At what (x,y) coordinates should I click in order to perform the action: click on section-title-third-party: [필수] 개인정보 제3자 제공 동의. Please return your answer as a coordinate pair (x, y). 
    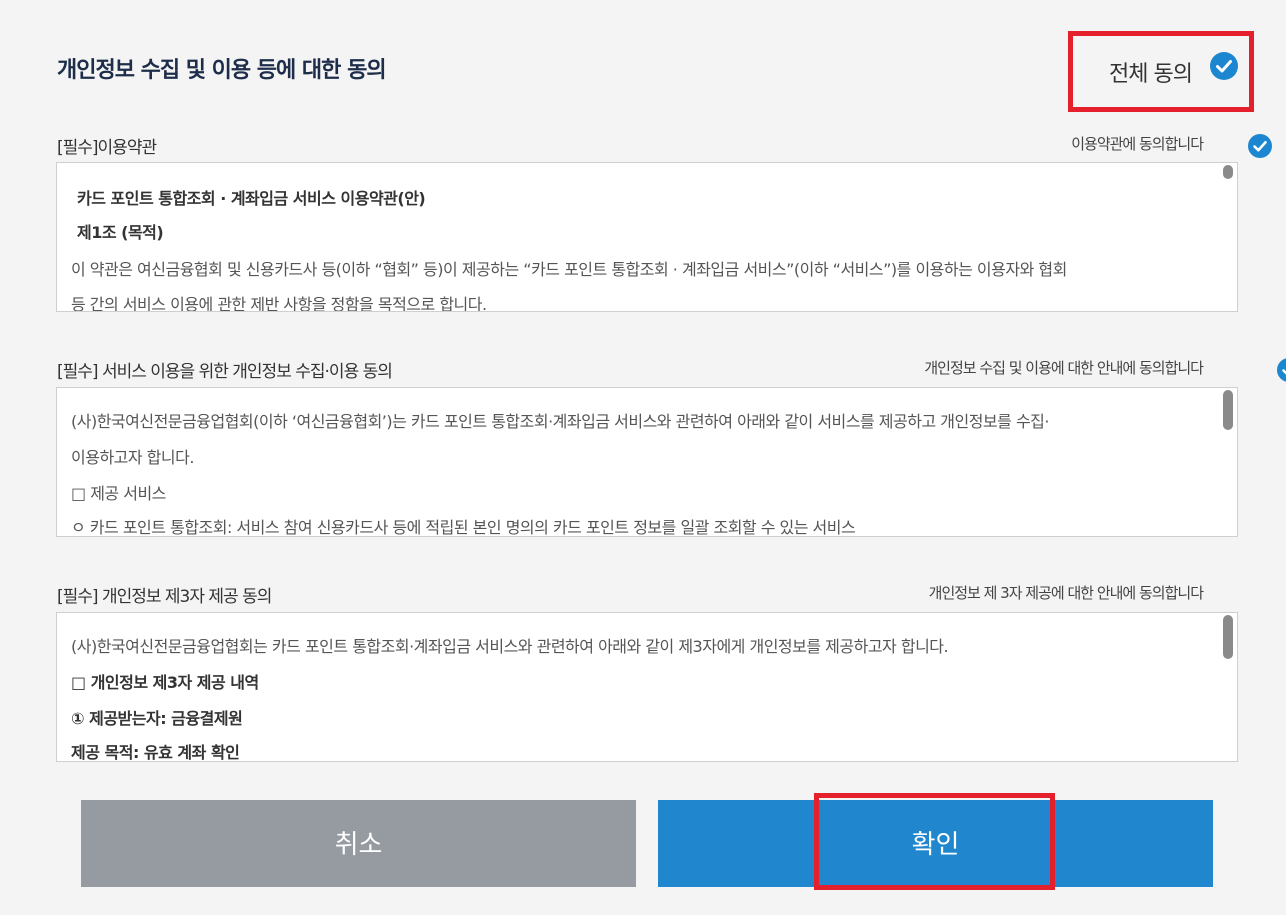
    Looking at the image, I should click on (164, 594).